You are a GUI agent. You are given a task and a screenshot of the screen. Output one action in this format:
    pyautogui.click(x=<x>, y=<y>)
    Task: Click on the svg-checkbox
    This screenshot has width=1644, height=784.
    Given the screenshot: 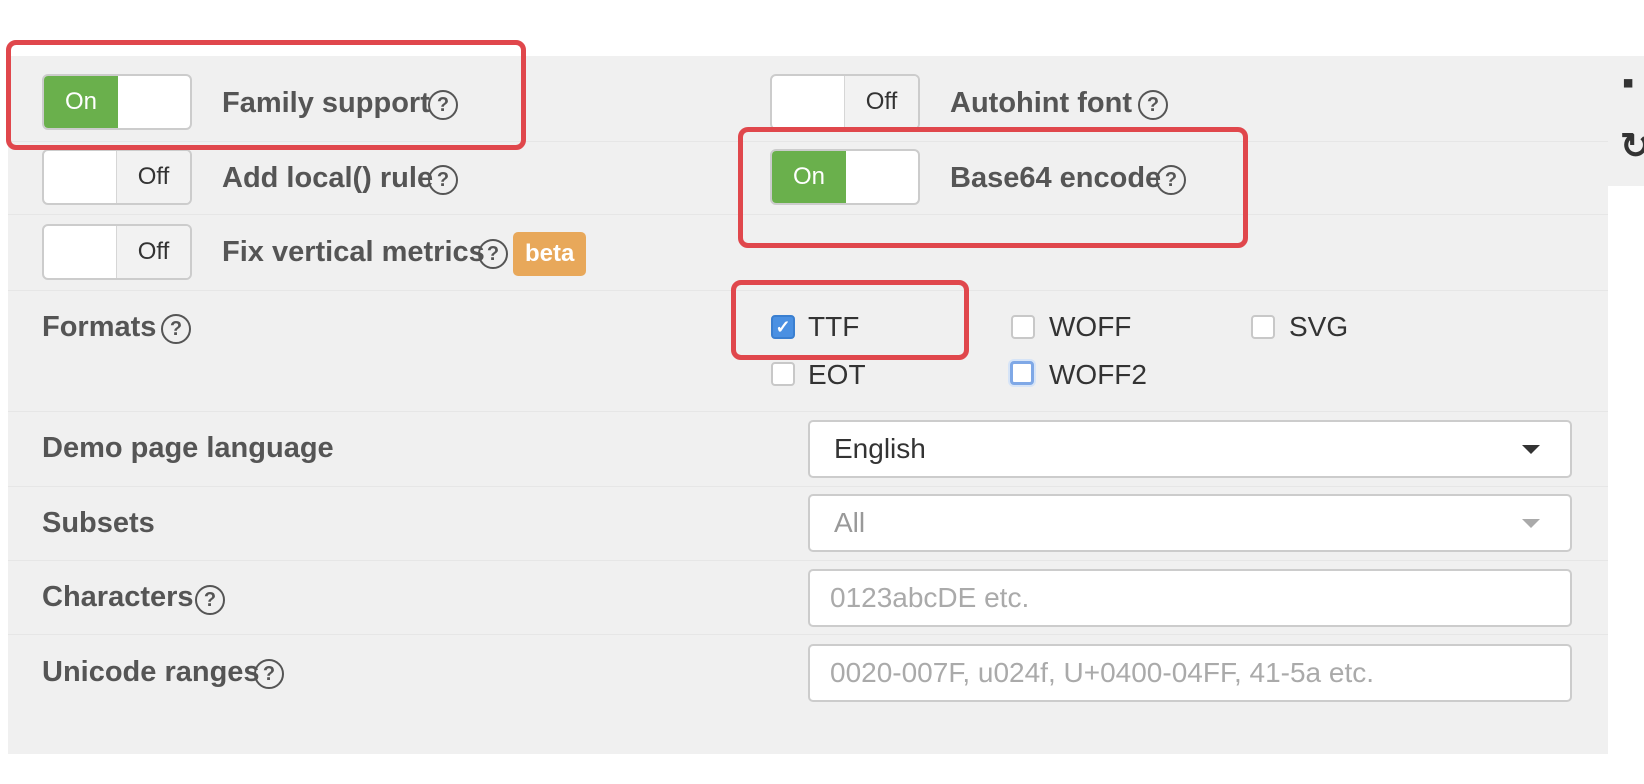 What is the action you would take?
    pyautogui.click(x=1263, y=327)
    